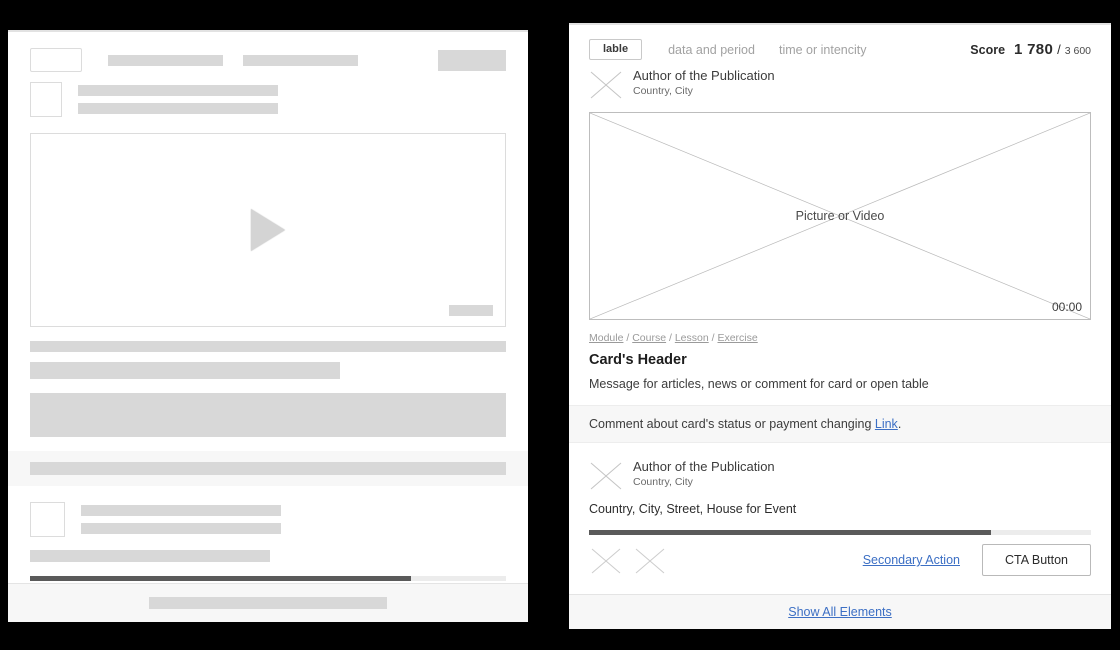 Image resolution: width=1120 pixels, height=650 pixels. I want to click on skeleton-author-bottom, so click(268, 511).